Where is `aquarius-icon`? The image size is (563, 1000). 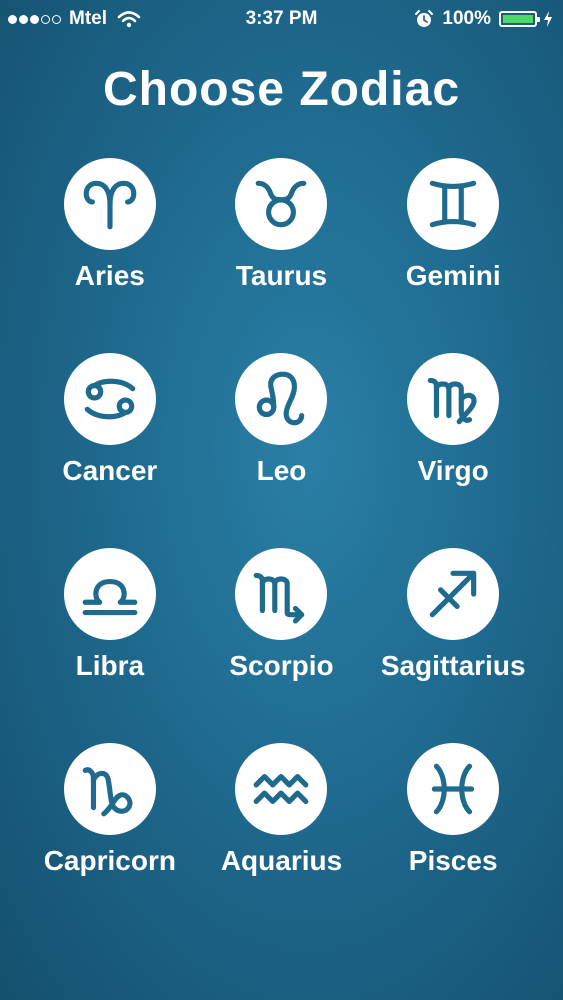
aquarius-icon is located at coordinates (281, 789).